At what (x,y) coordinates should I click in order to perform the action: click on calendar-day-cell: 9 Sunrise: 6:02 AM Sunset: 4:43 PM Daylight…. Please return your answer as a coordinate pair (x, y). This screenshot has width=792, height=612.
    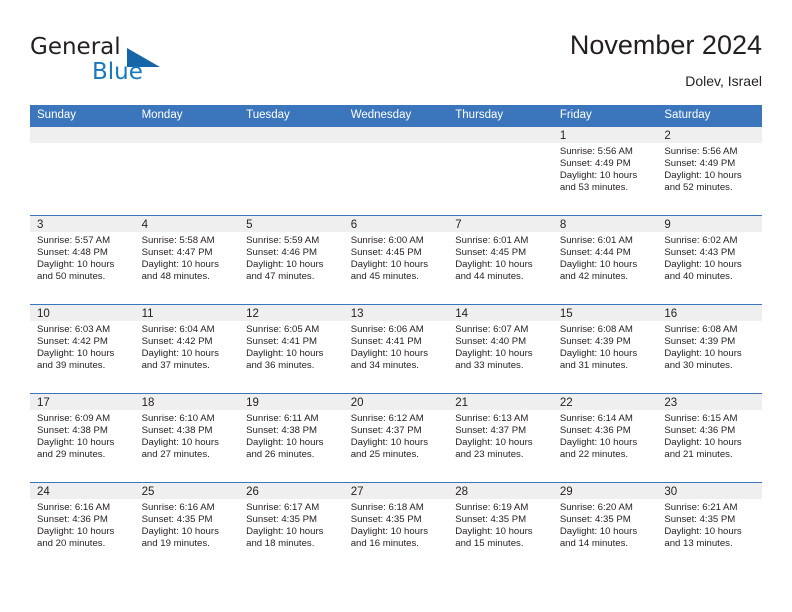
    Looking at the image, I should click on (709, 260).